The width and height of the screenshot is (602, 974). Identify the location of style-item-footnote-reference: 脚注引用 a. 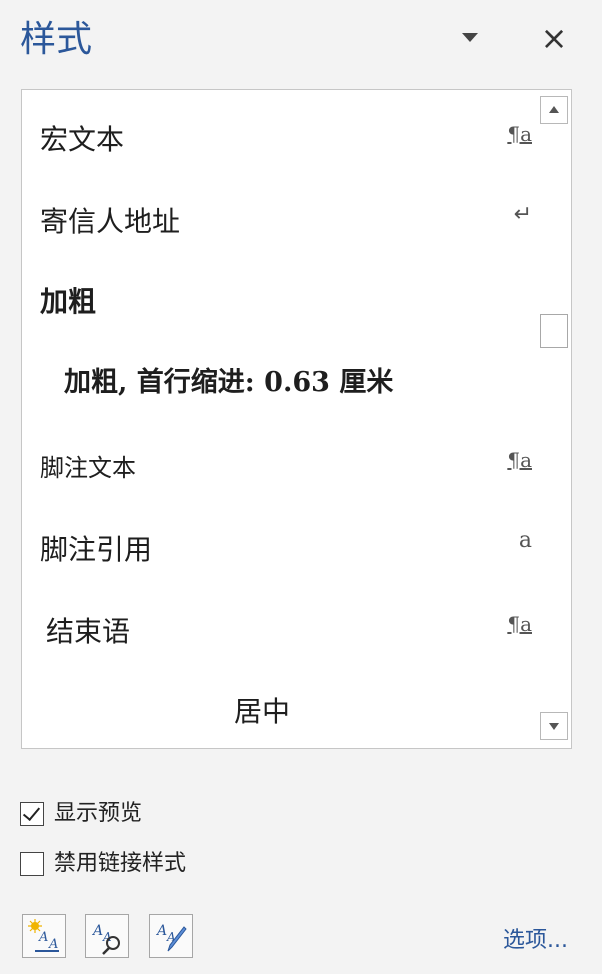
(277, 545).